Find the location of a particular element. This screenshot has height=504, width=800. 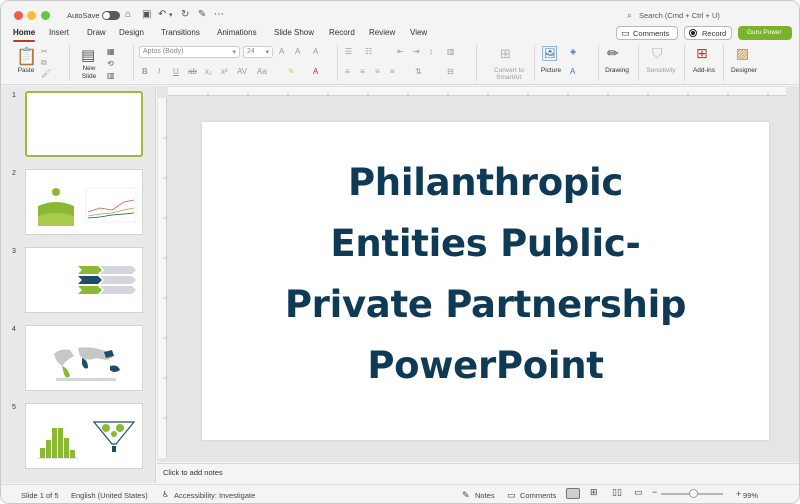

italic-icon: I is located at coordinates (159, 71).